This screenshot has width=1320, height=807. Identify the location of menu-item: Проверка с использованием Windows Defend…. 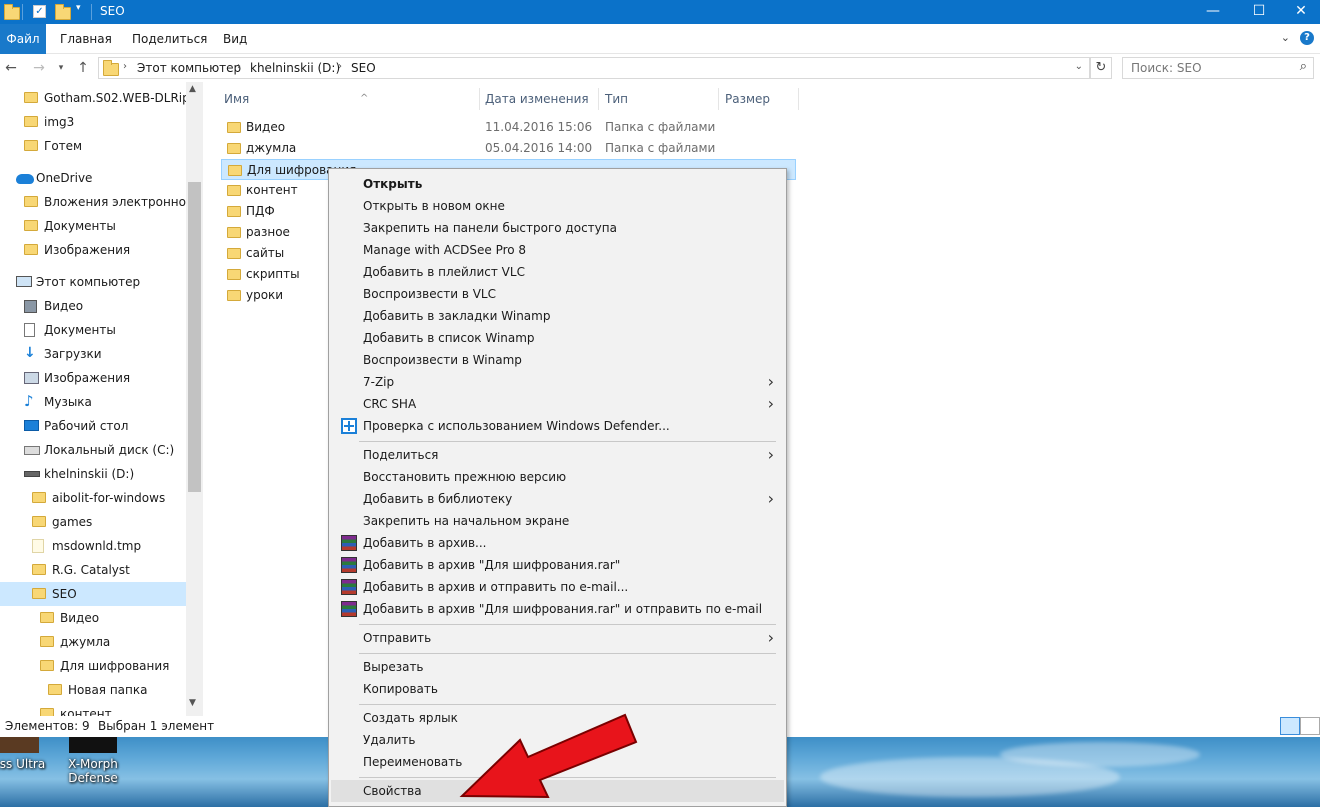
(557, 426).